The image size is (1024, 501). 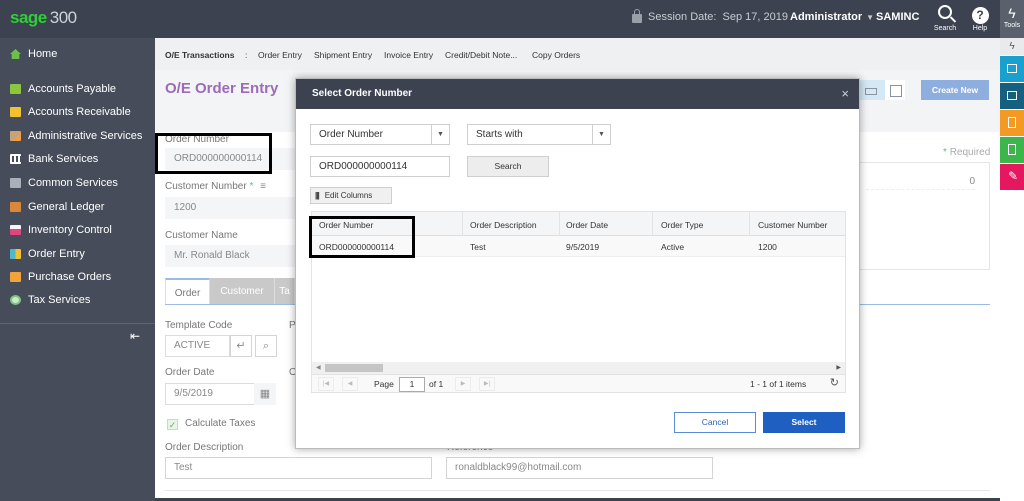 What do you see at coordinates (285, 291) in the screenshot?
I see `tab-taxes: Ta` at bounding box center [285, 291].